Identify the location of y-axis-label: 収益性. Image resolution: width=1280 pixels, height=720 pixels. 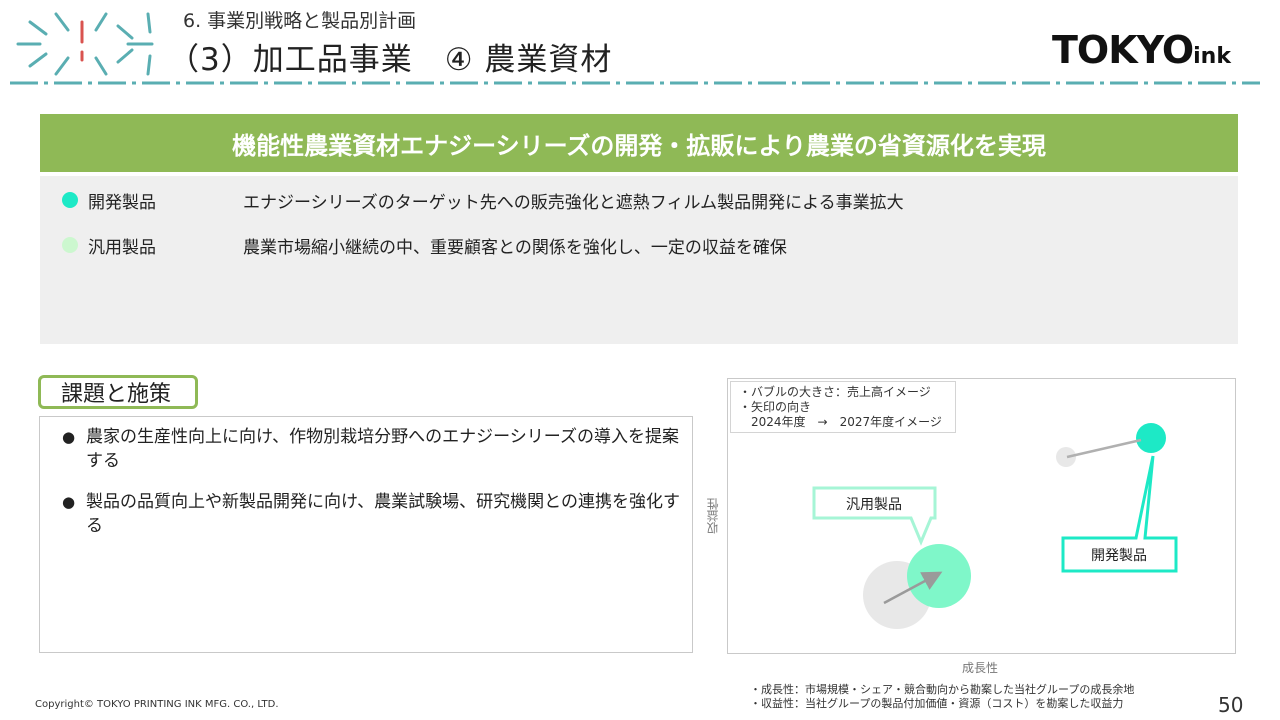
(713, 516).